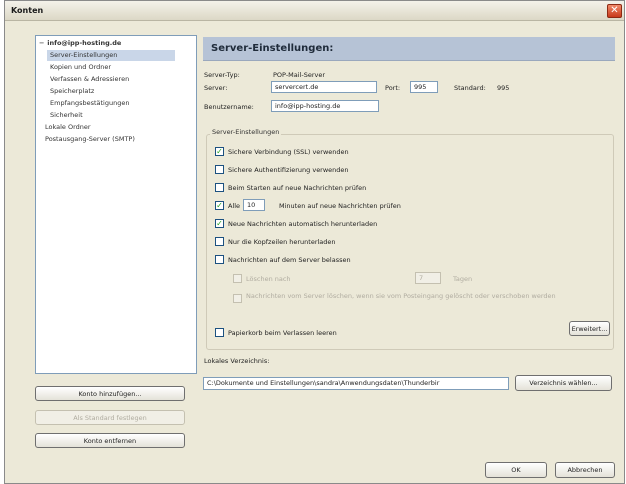  What do you see at coordinates (219, 187) in the screenshot?
I see `check-on-start-checkbox` at bounding box center [219, 187].